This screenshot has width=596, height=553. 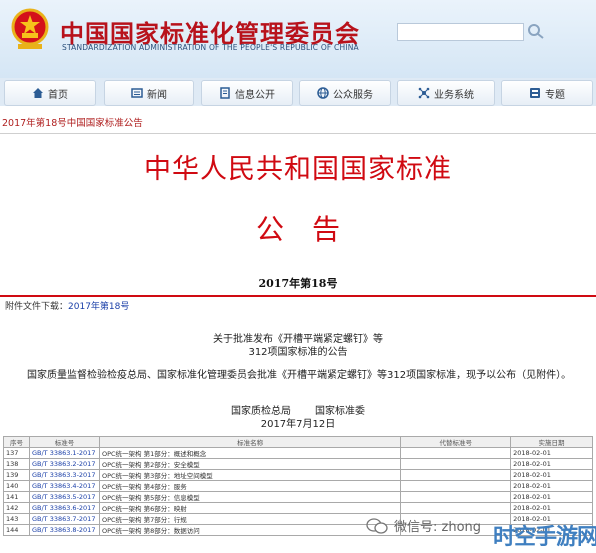 What do you see at coordinates (340, 411) in the screenshot?
I see `signer-sac: 国家标准委` at bounding box center [340, 411].